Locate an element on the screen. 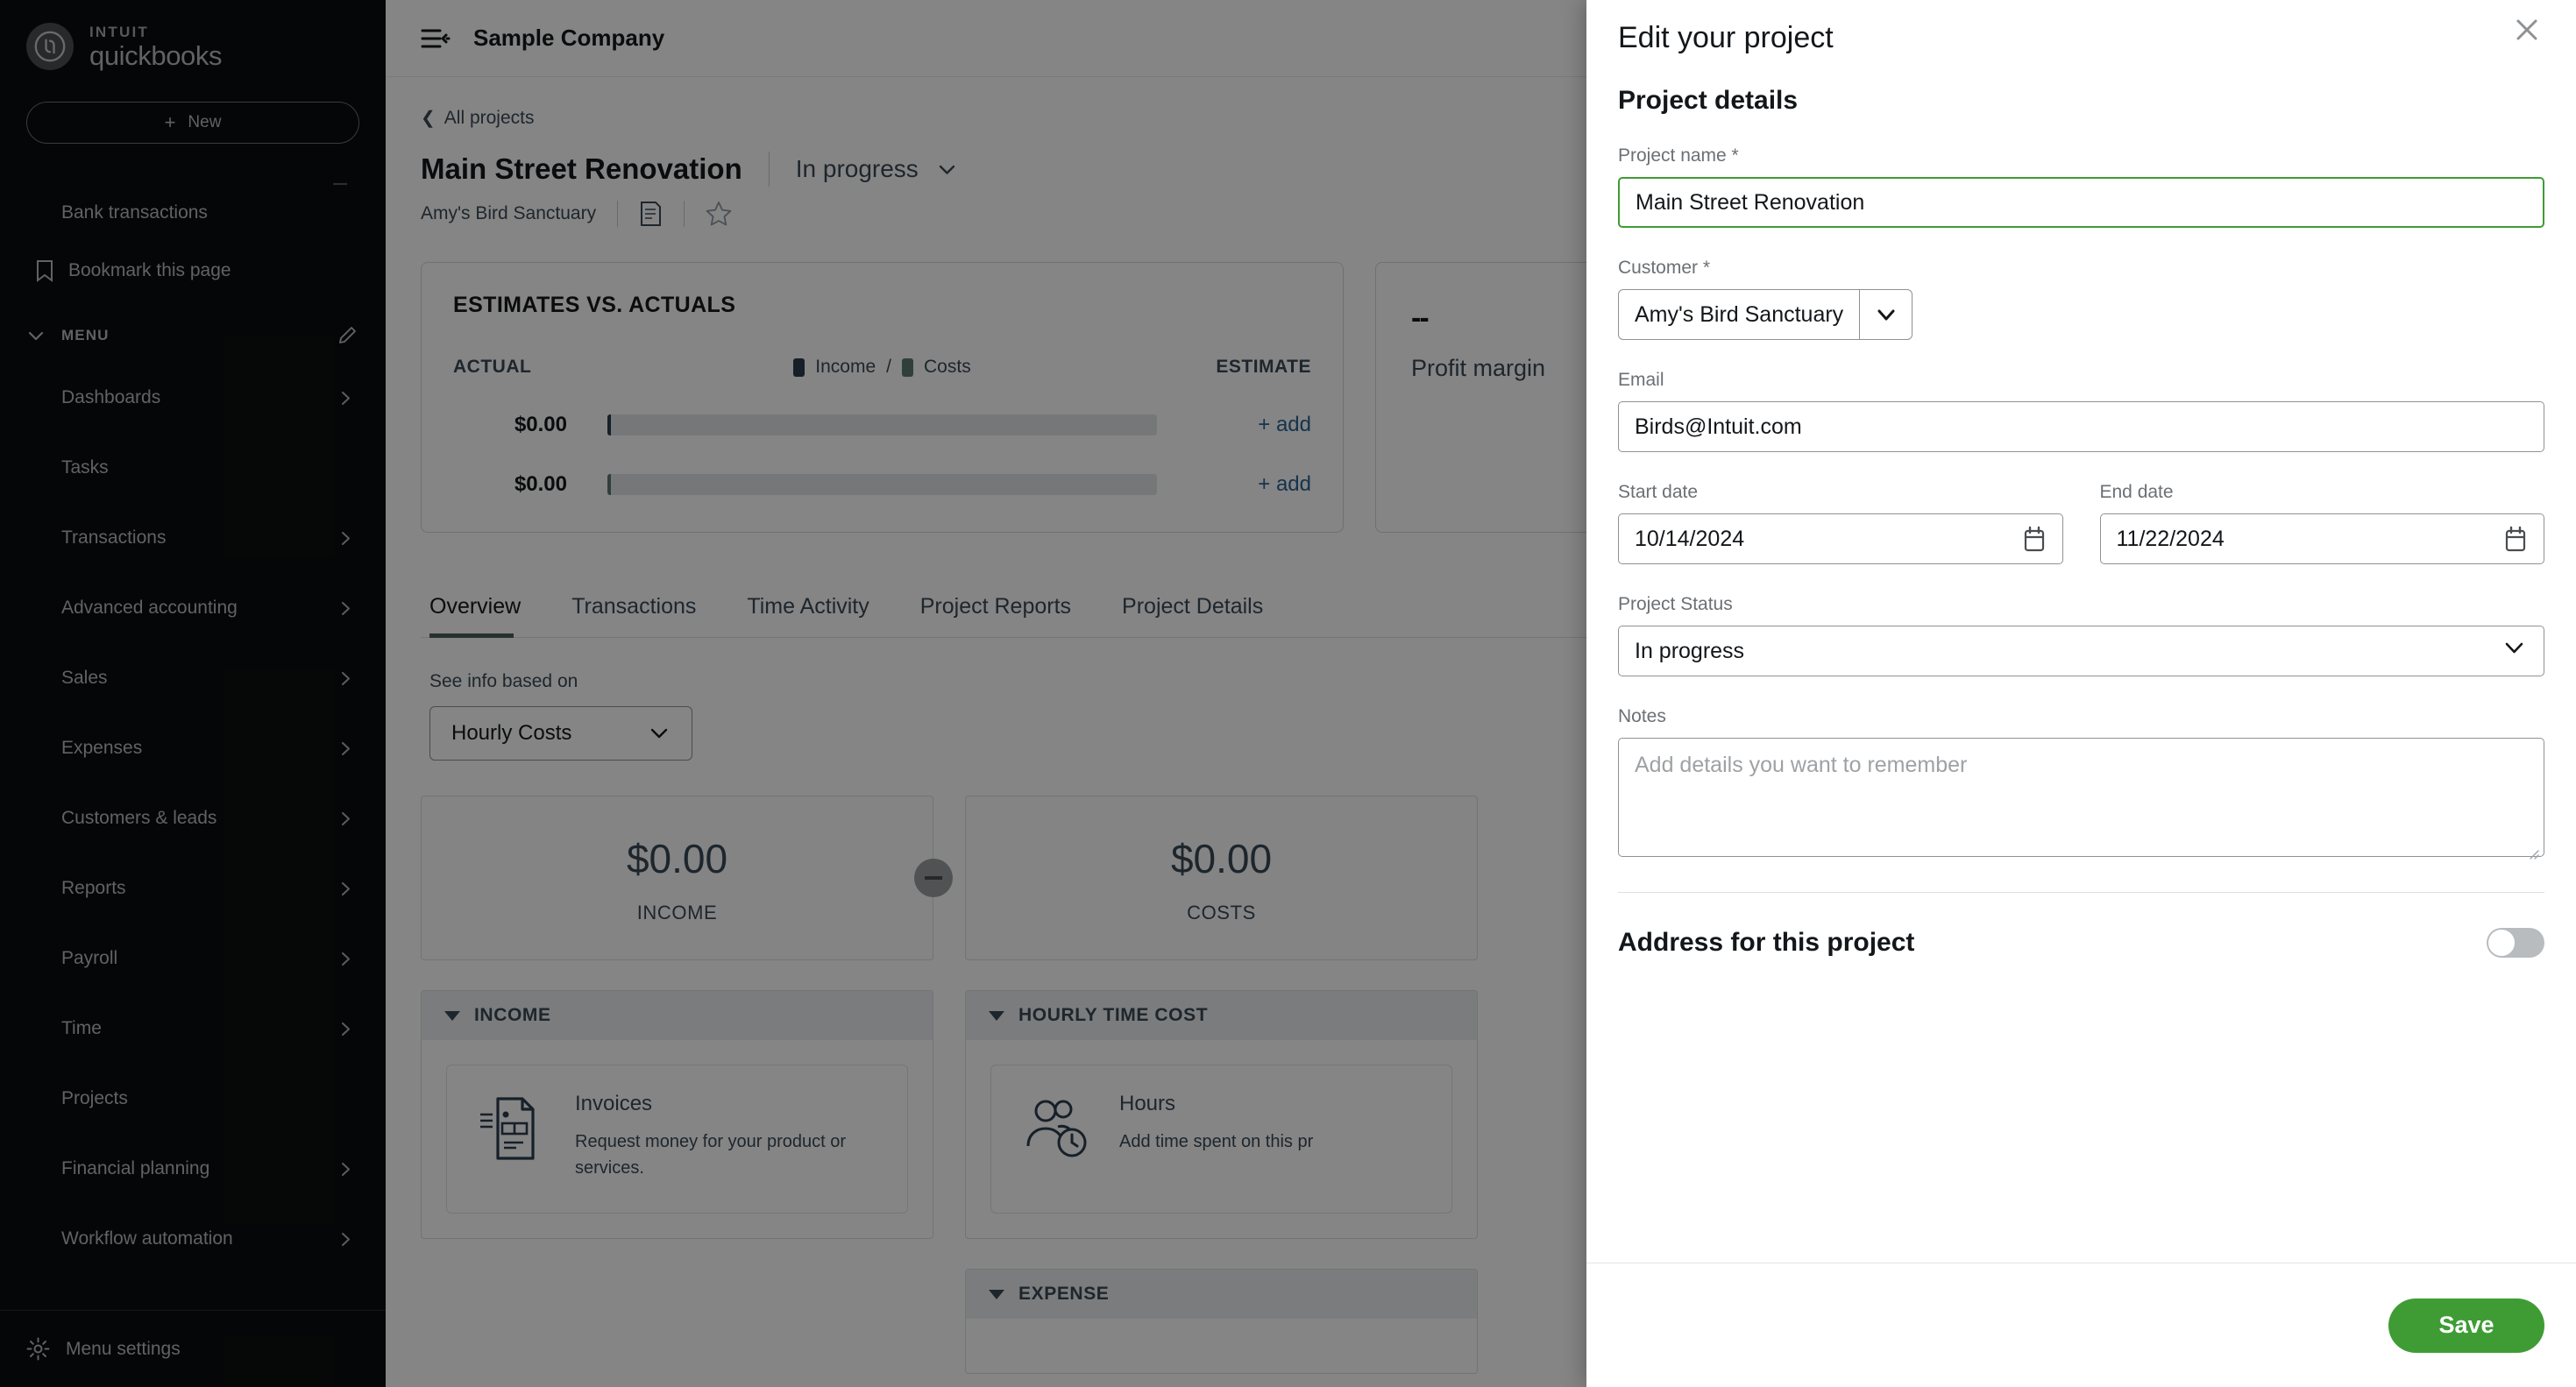 This screenshot has height=1387, width=2576. panel-section-title: Project details is located at coordinates (1708, 101).